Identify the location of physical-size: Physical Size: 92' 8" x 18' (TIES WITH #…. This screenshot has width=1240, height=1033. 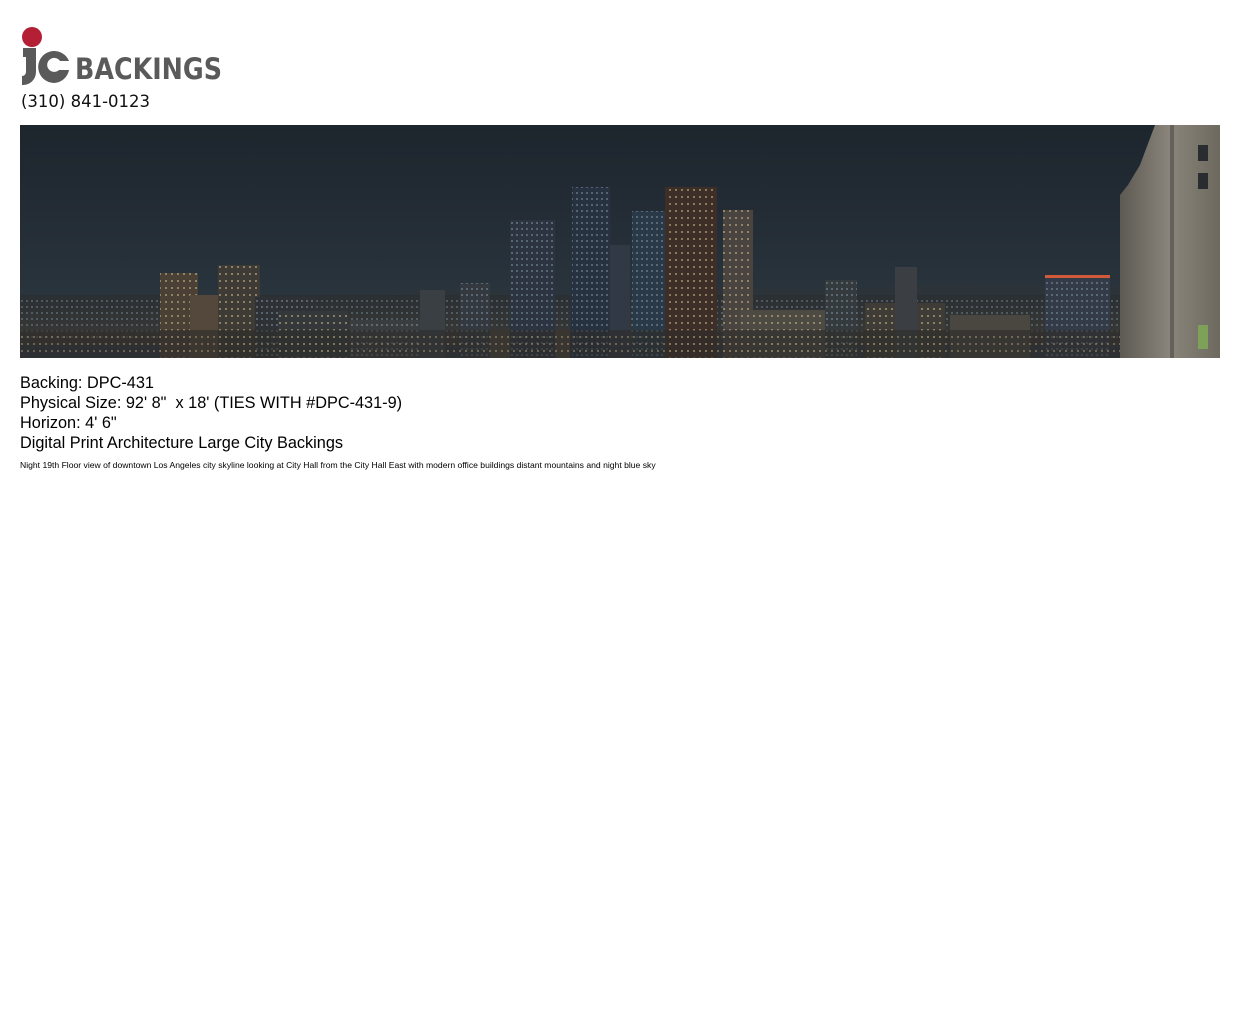
(211, 403).